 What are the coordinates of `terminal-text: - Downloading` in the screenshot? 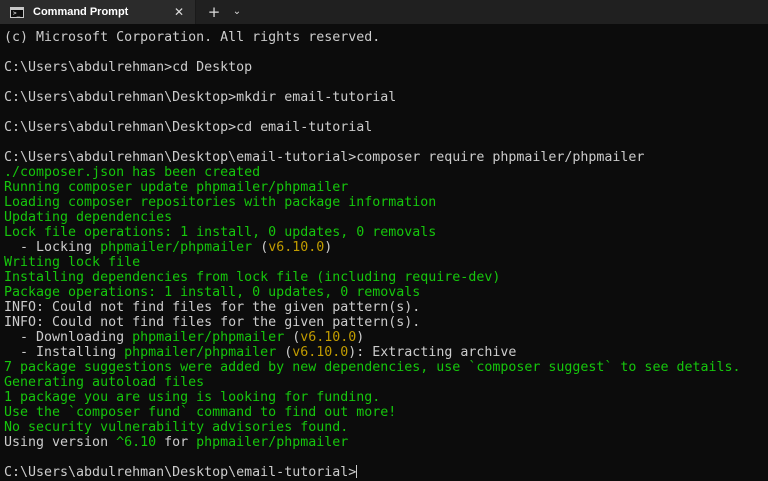 It's located at (68, 337).